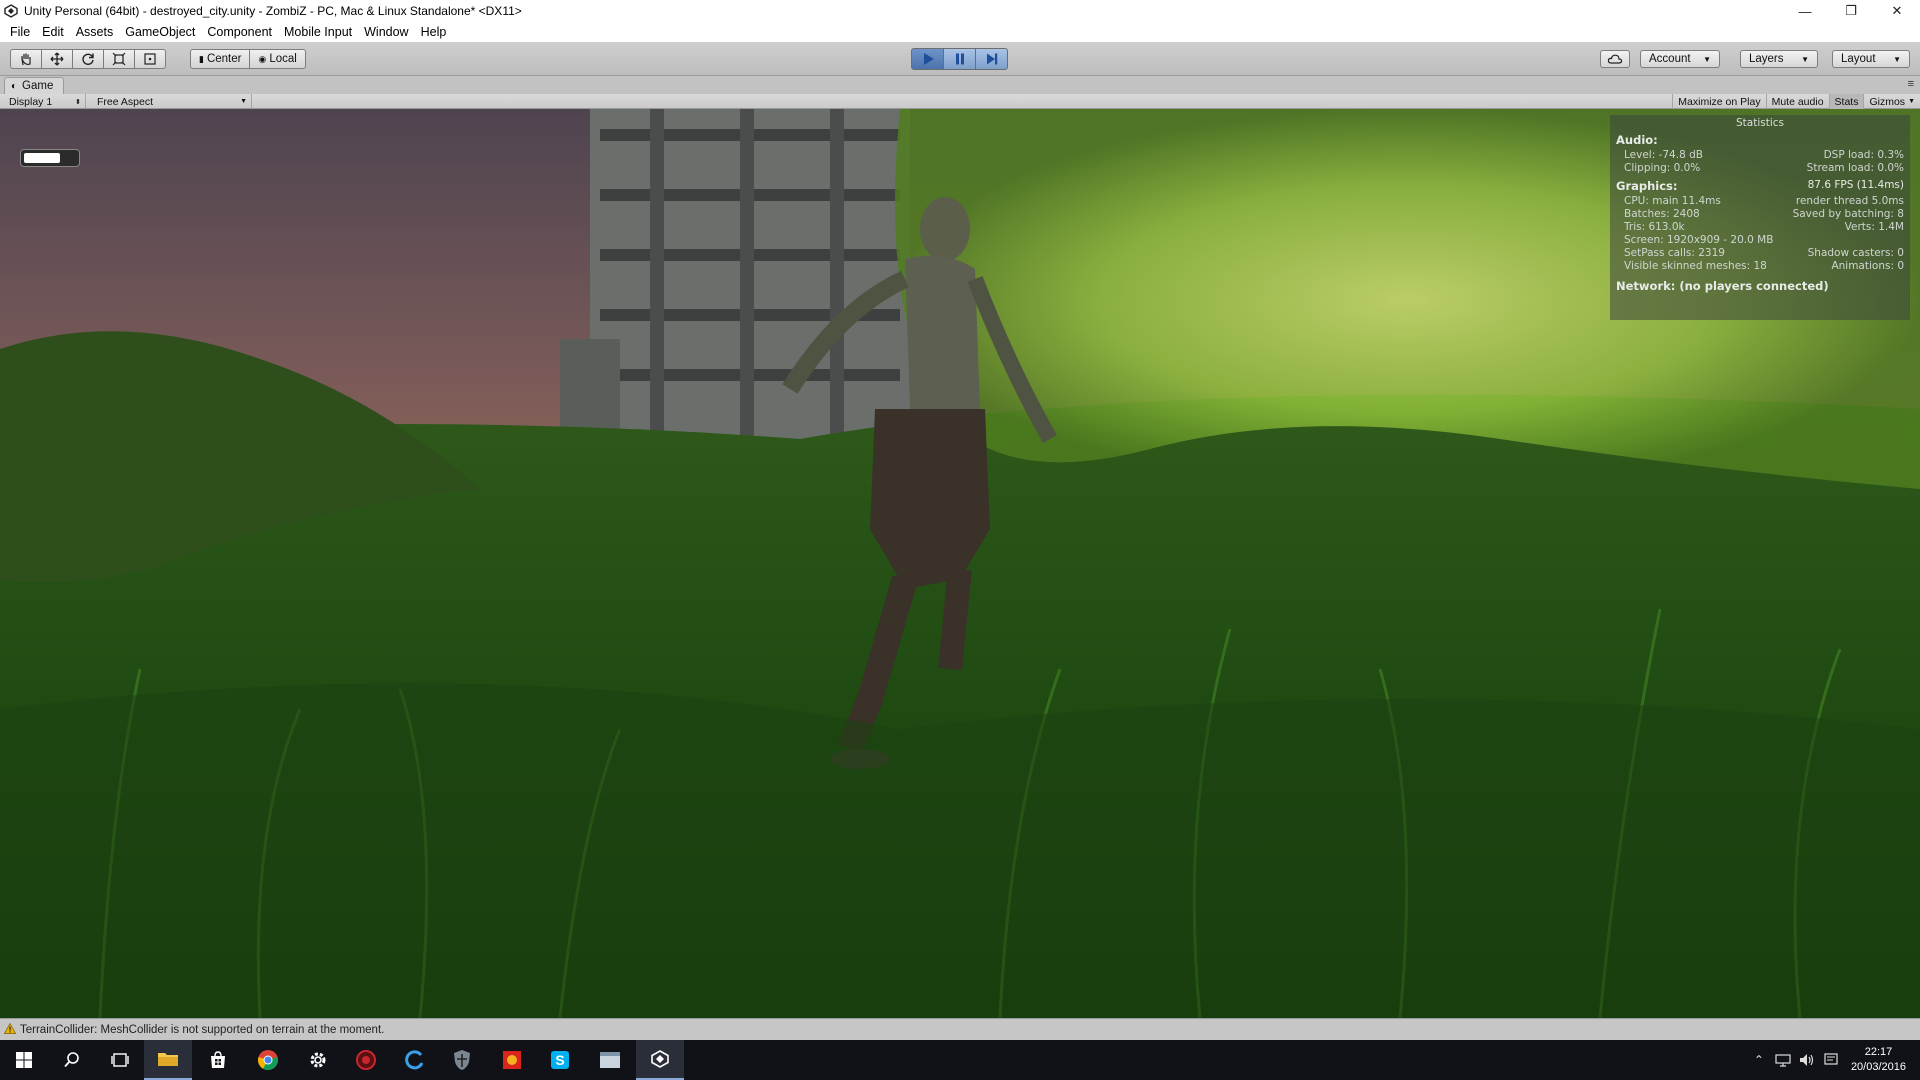  Describe the element at coordinates (10, 1029) in the screenshot. I see `warning-icon` at that location.